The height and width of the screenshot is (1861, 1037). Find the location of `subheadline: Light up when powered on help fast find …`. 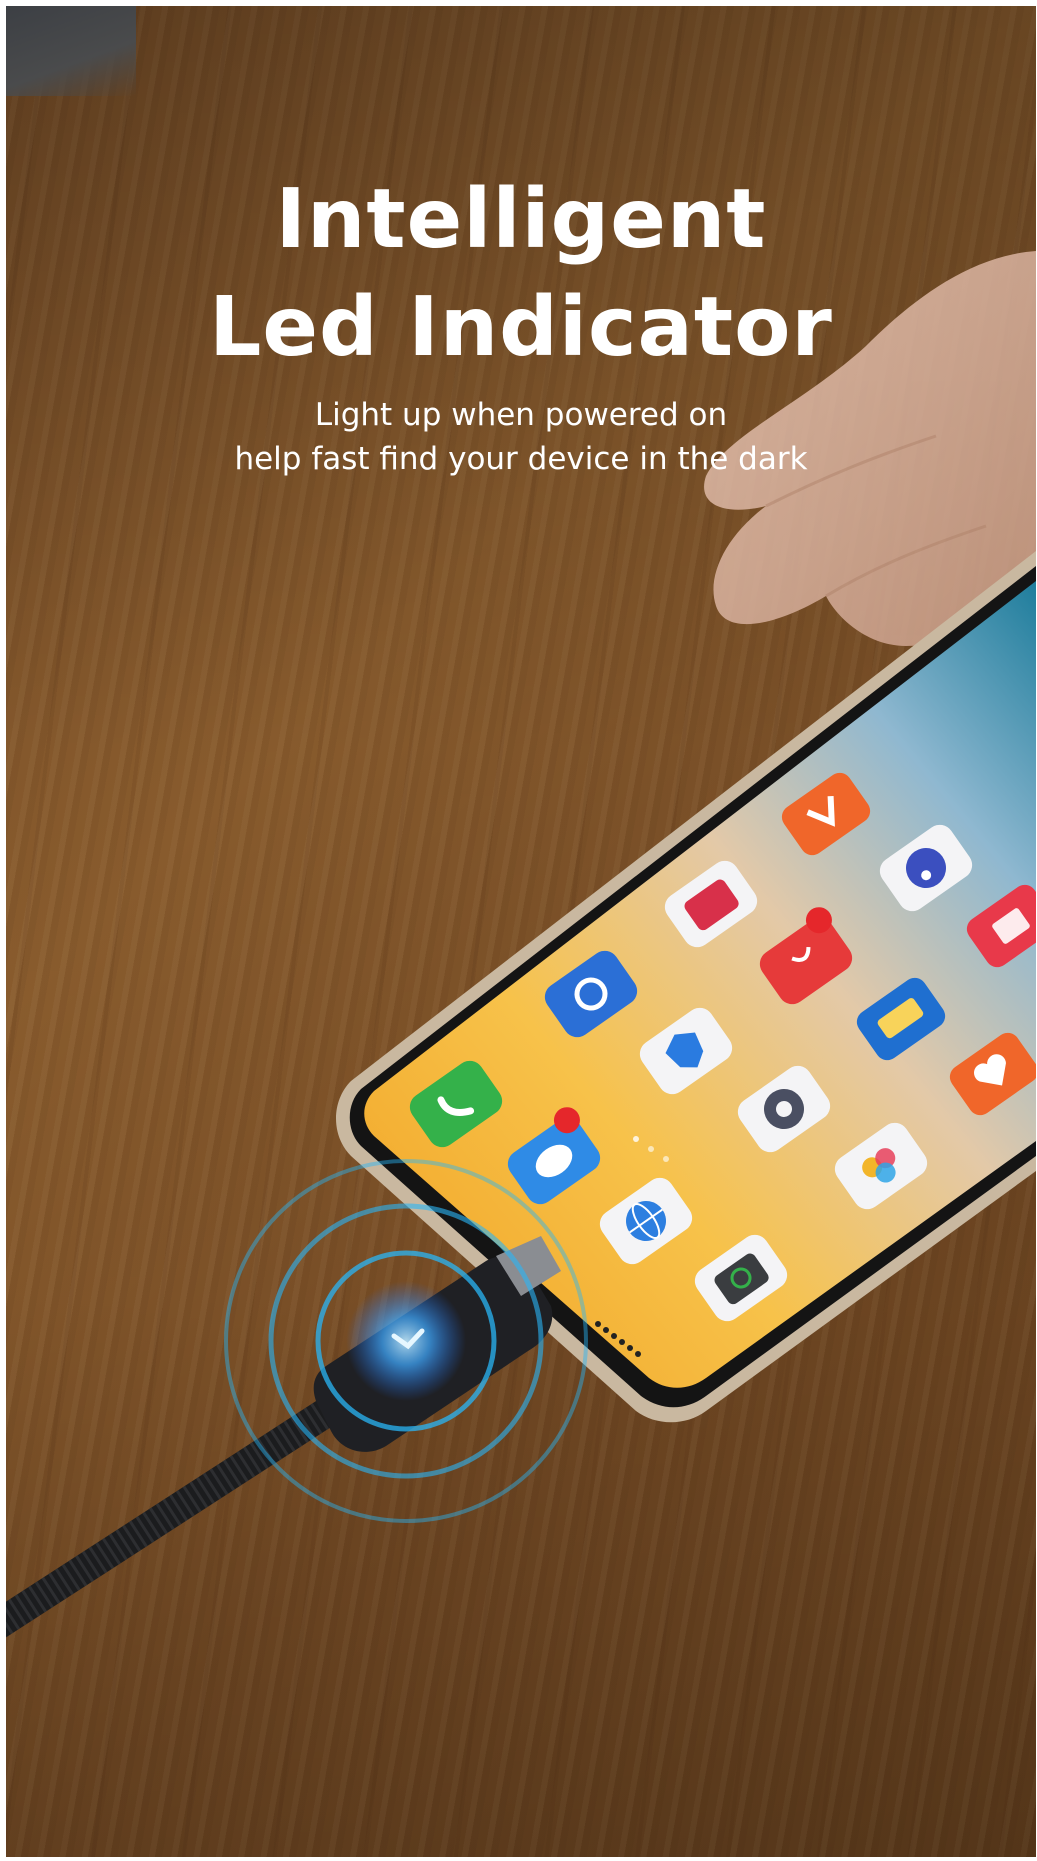

subheadline: Light up when powered on help fast find … is located at coordinates (521, 437).